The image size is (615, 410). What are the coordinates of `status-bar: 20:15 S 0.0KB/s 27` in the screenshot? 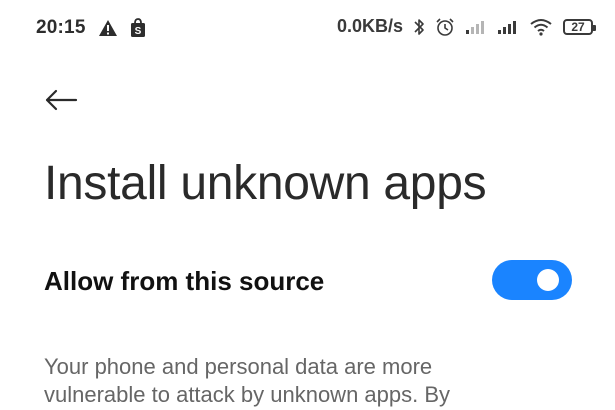 It's located at (307, 28).